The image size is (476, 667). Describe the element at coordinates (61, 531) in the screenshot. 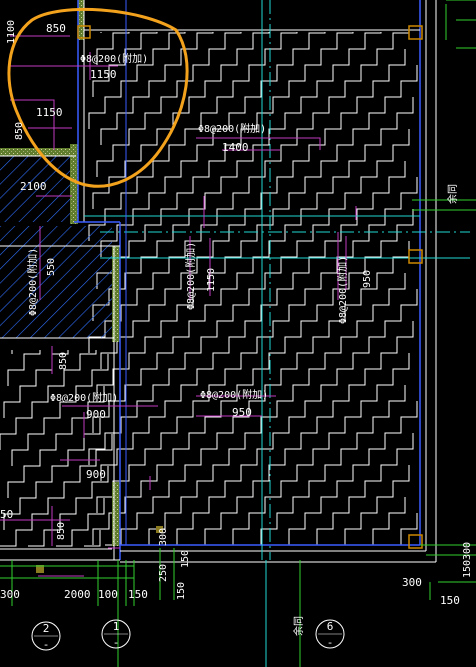

I see `dim-850-vertical-2: 850` at that location.